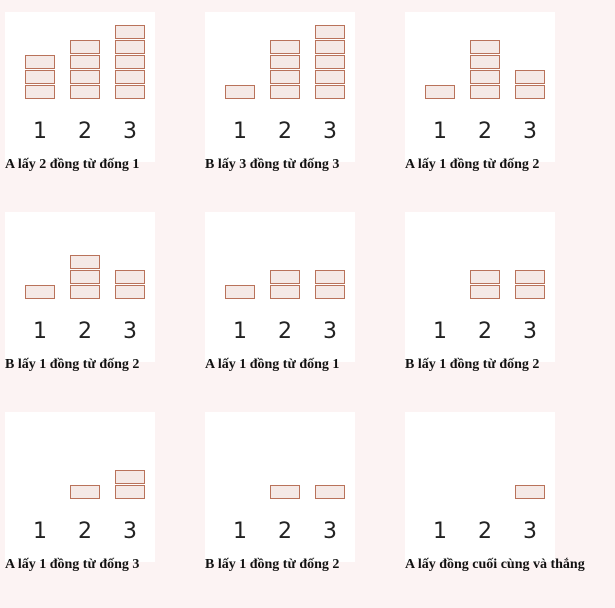  What do you see at coordinates (305, 310) in the screenshot?
I see `step-panel: 1 2 3 A lấy 1 đồng từ đống 1` at bounding box center [305, 310].